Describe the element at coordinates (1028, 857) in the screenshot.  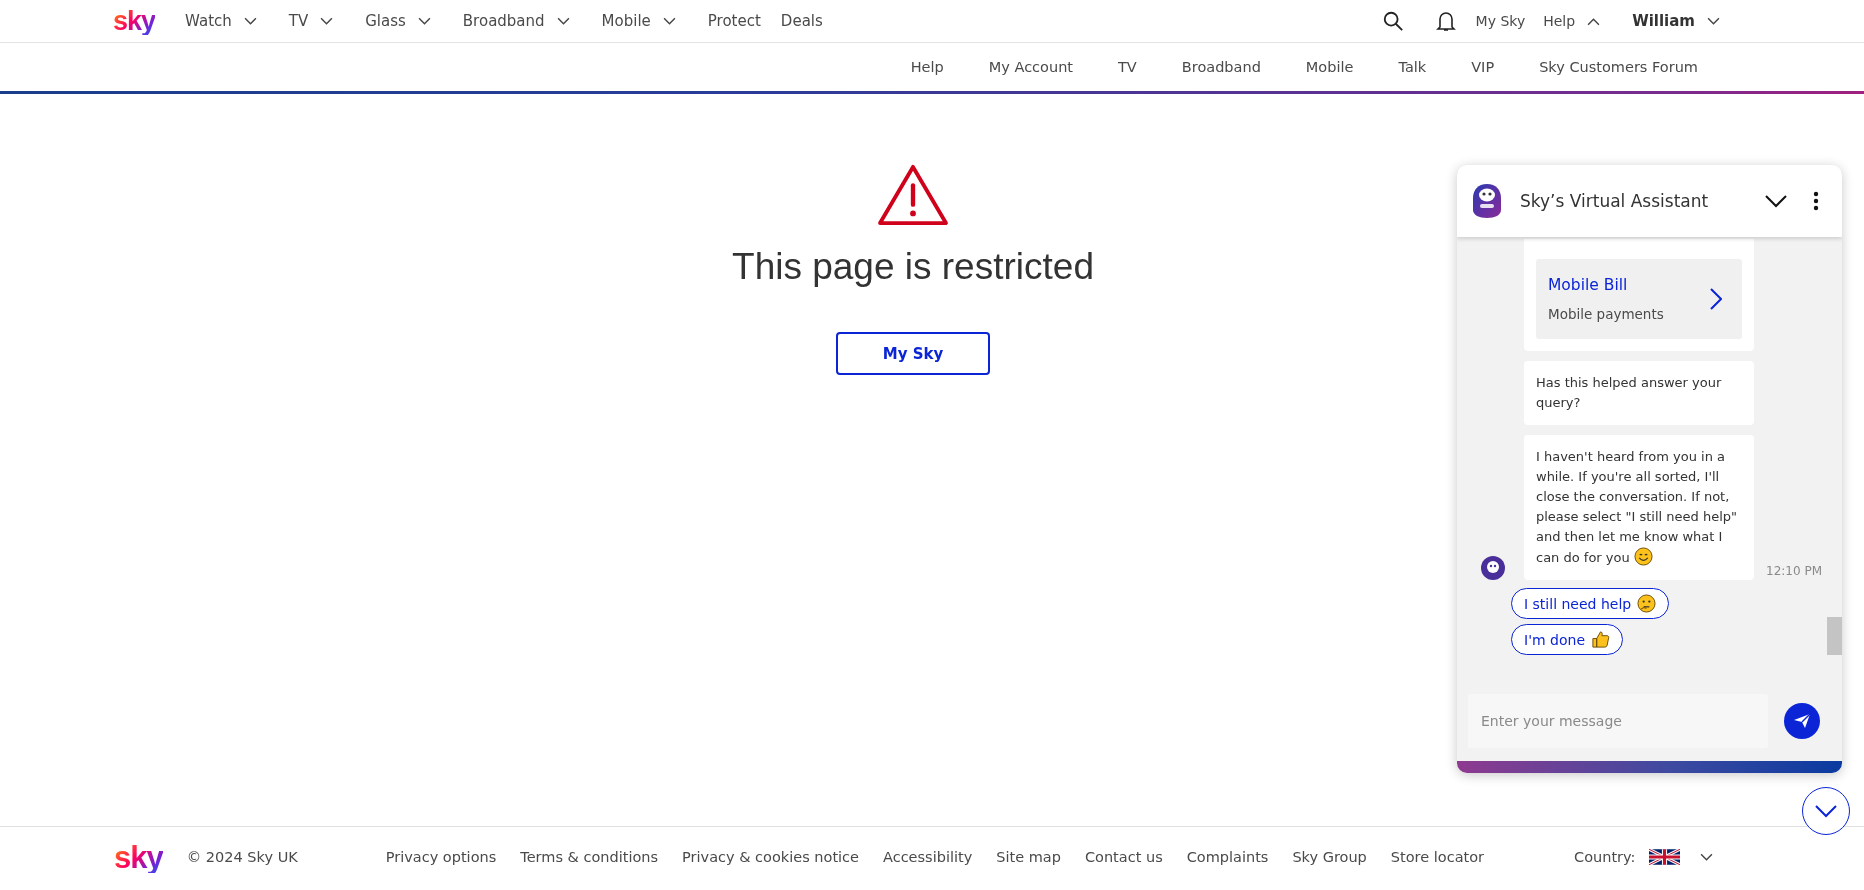
I see `footer-link: Site map` at that location.